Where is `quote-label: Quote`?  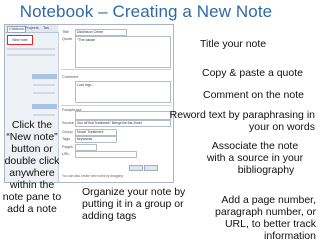 quote-label: Quote is located at coordinates (67, 39).